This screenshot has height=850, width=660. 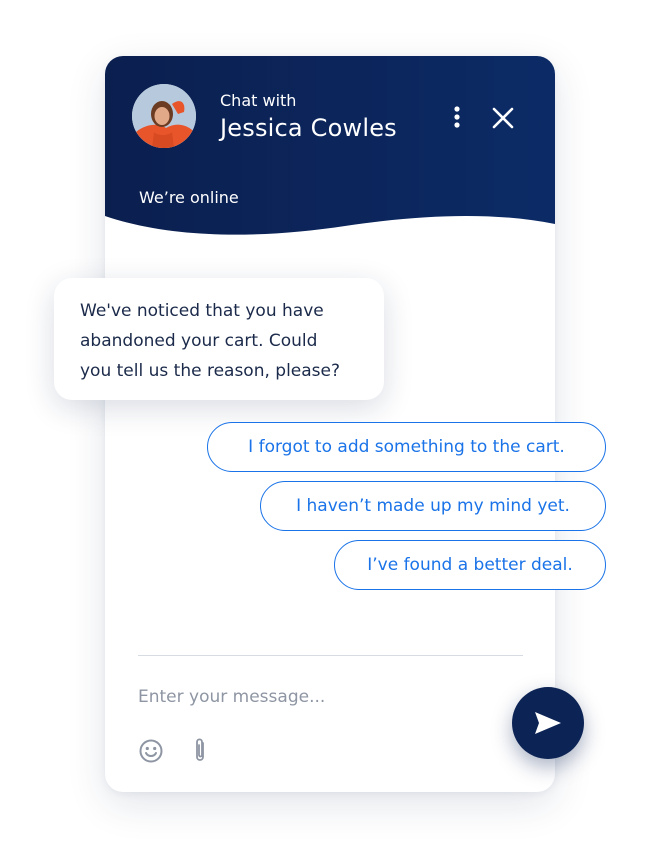 What do you see at coordinates (164, 116) in the screenshot?
I see `avatar` at bounding box center [164, 116].